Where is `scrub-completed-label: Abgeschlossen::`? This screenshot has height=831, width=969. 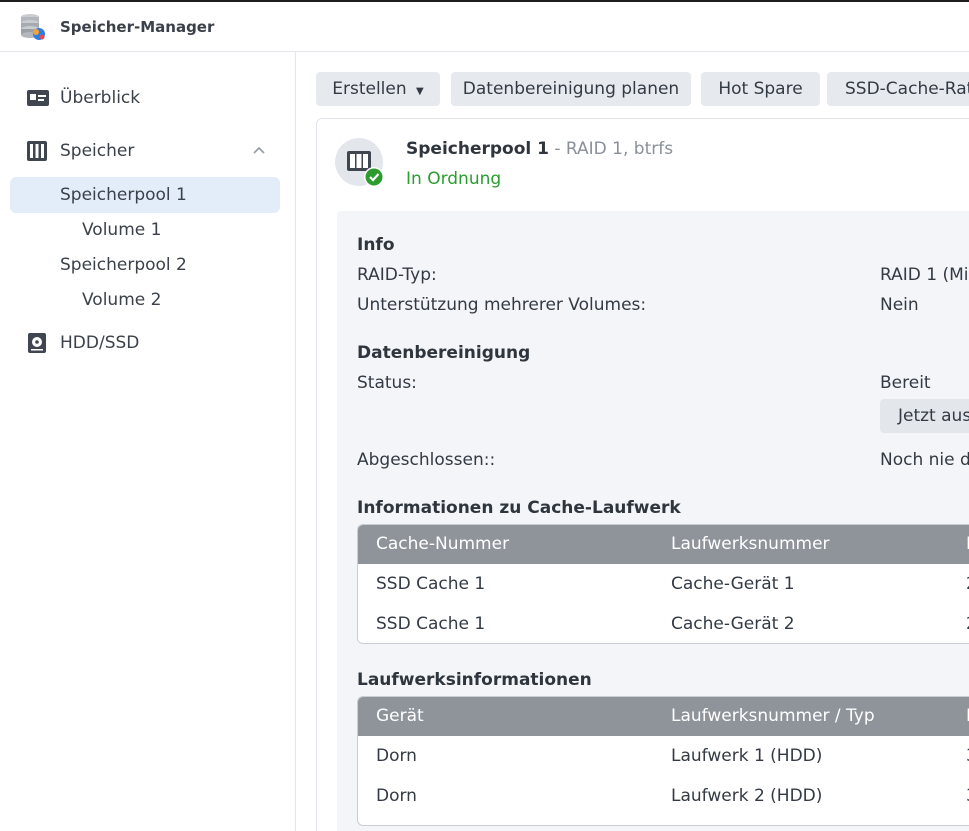
scrub-completed-label: Abgeschlossen:: is located at coordinates (426, 460).